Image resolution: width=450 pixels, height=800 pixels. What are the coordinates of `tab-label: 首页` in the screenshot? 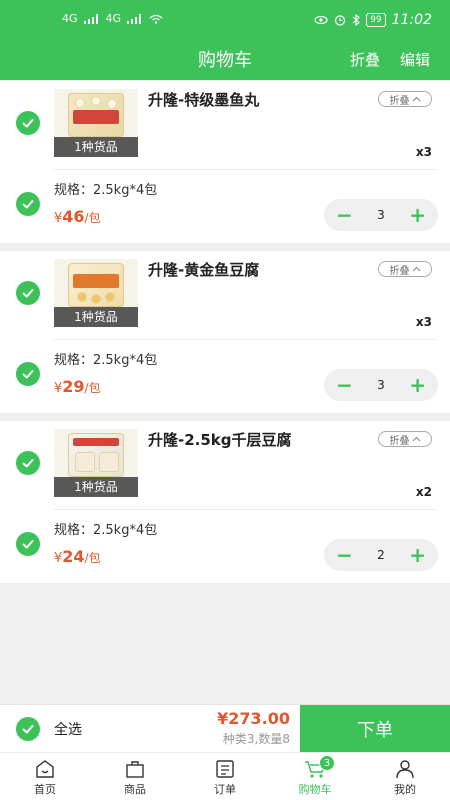 It's located at (45, 789).